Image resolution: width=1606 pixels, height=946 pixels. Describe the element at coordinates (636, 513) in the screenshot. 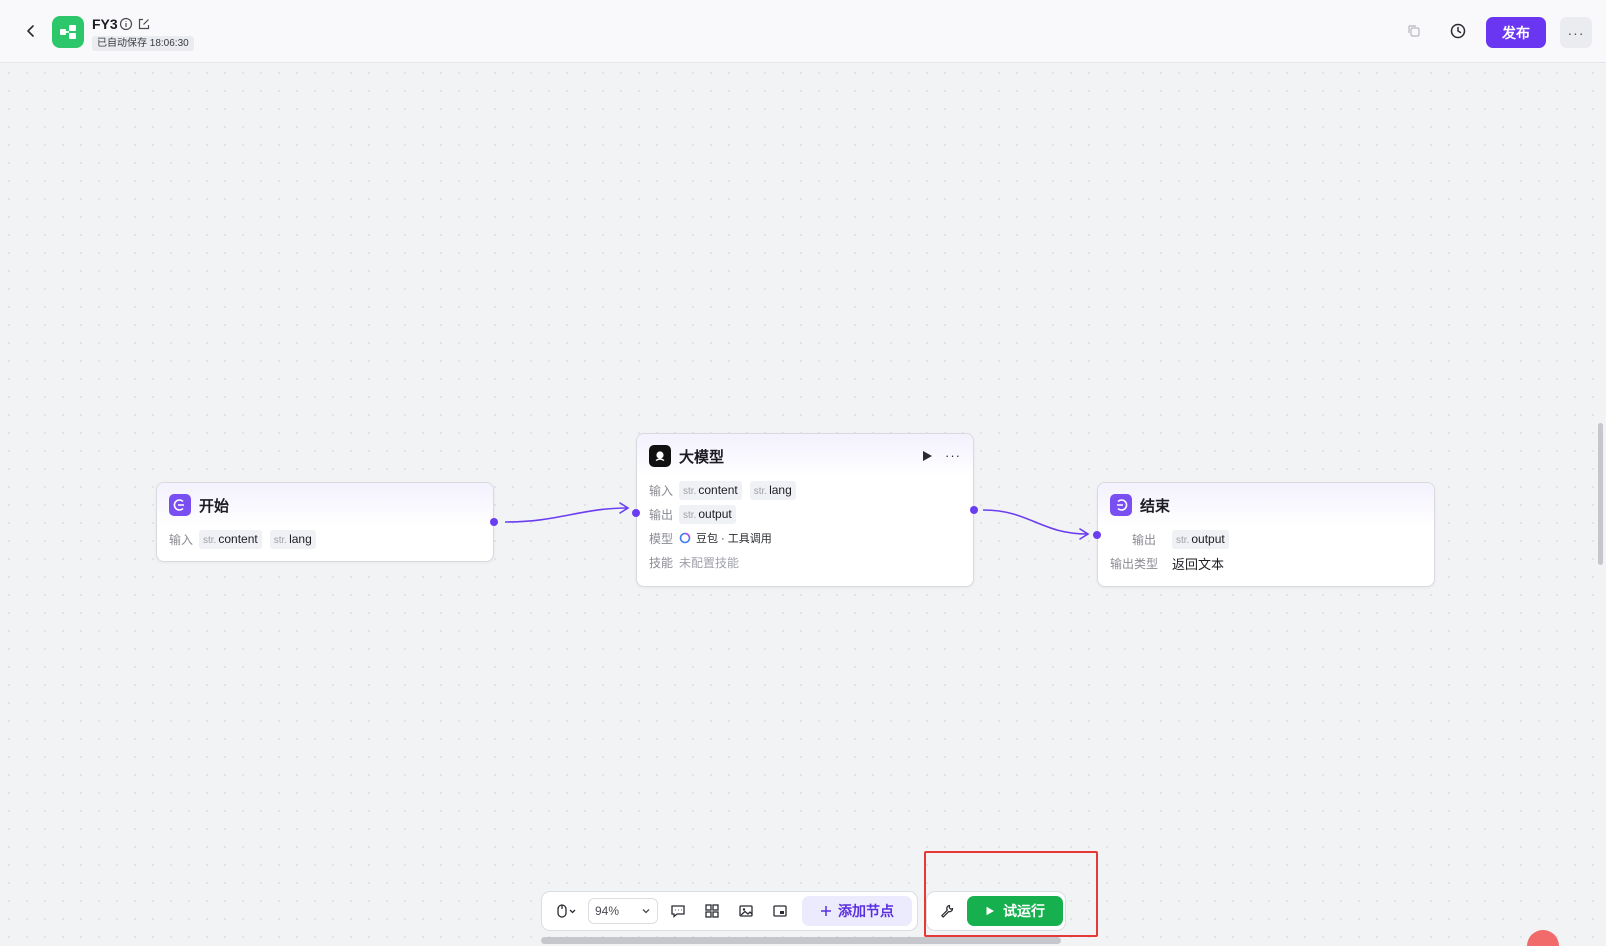

I see `llm-input-port` at that location.